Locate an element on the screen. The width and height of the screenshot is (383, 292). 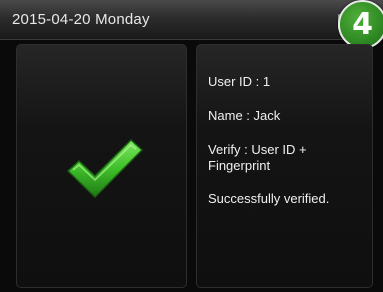
user-name-text: Name : Jack is located at coordinates (244, 115).